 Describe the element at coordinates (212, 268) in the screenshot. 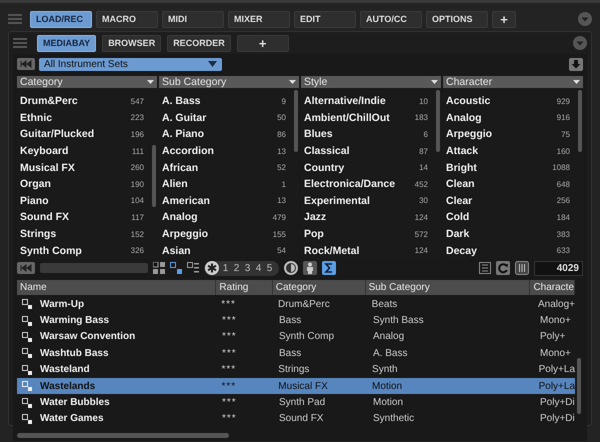

I see `asterisk-icon` at that location.